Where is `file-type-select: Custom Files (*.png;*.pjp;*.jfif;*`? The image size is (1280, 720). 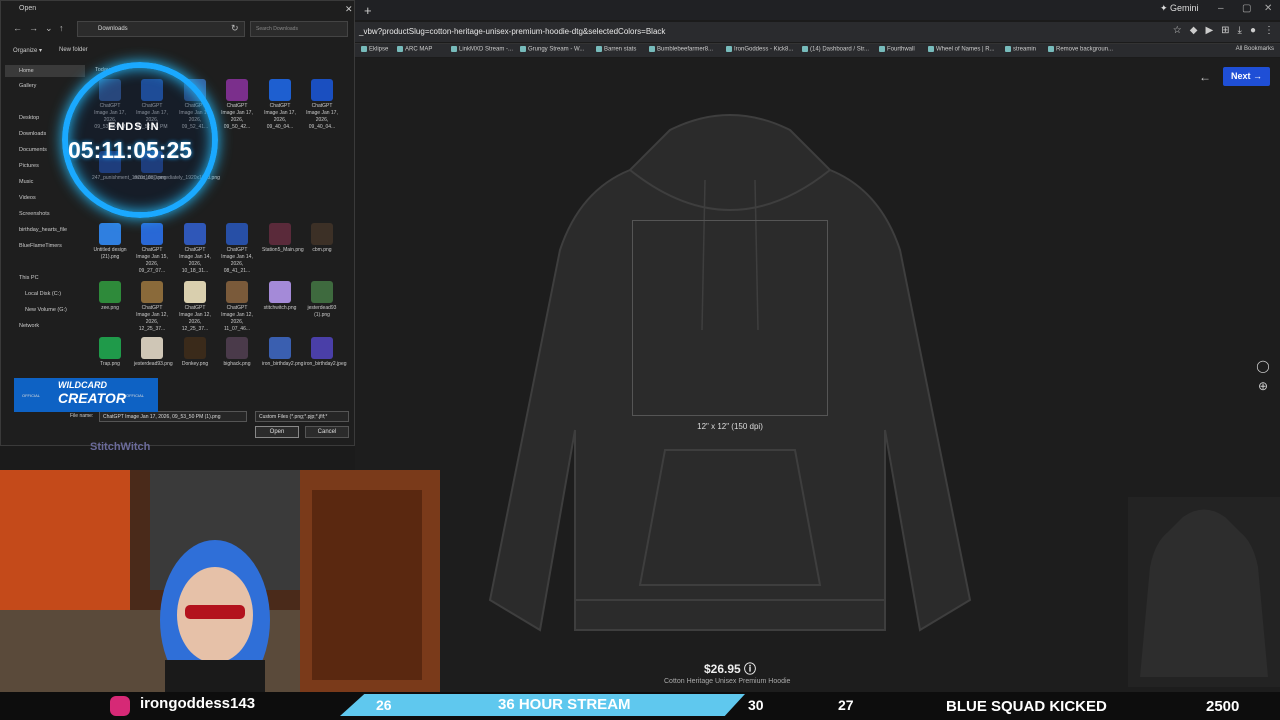 file-type-select: Custom Files (*.png;*.pjp;*.jfif;* is located at coordinates (302, 416).